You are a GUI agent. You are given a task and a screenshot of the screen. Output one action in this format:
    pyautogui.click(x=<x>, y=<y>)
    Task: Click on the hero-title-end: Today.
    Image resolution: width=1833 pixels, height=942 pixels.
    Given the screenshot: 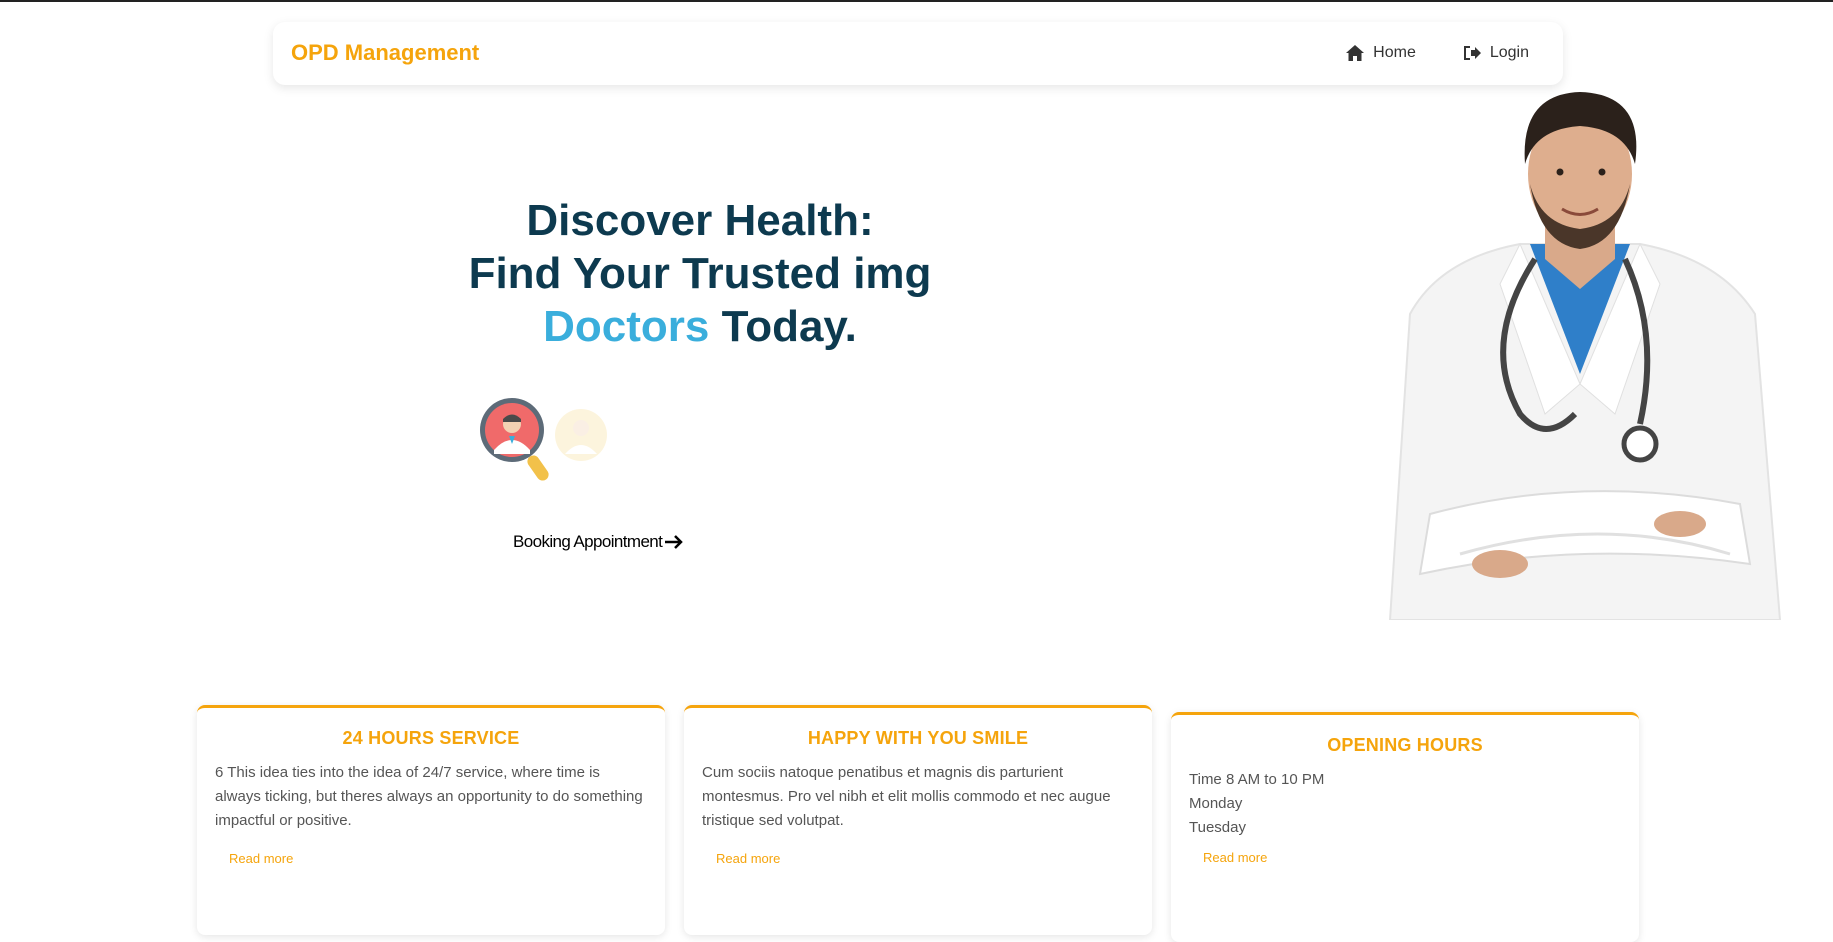 What is the action you would take?
    pyautogui.click(x=783, y=326)
    